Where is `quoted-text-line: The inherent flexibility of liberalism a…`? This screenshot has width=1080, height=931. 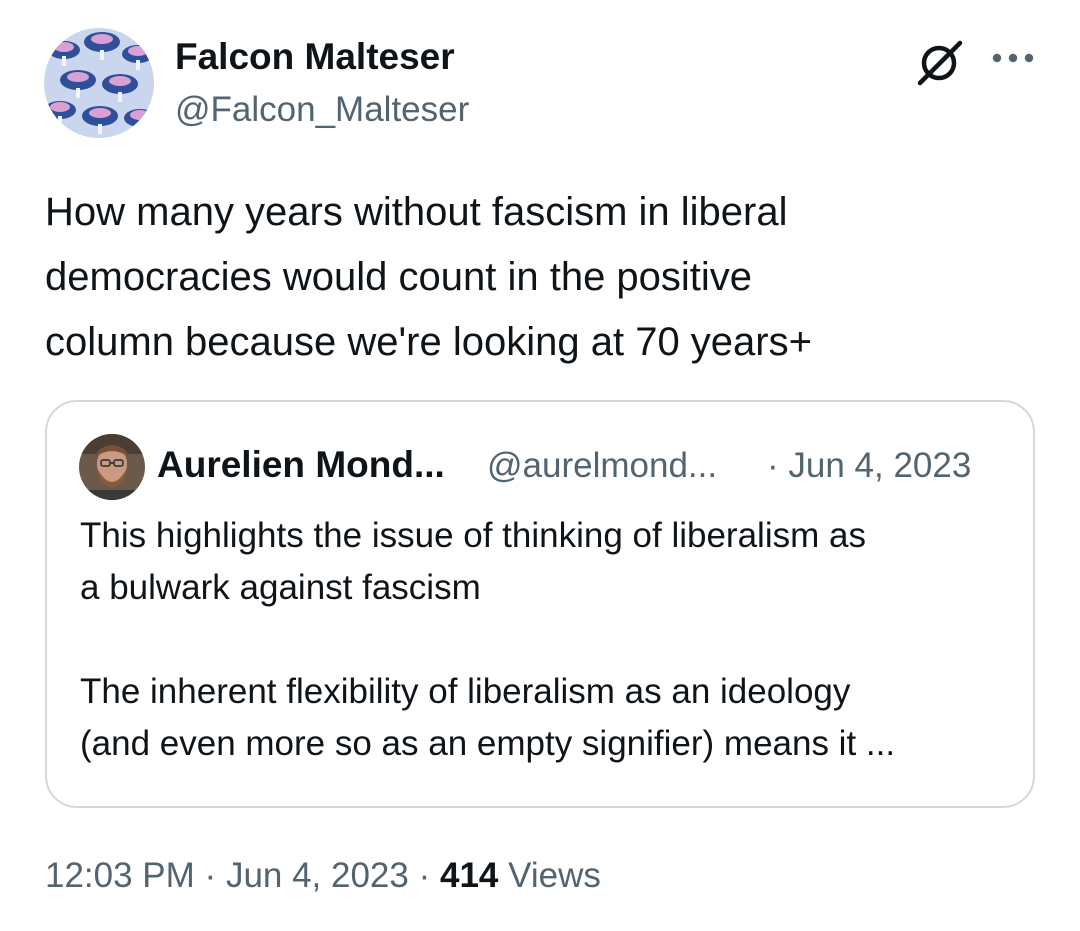
quoted-text-line: The inherent flexibility of liberalism a… is located at coordinates (465, 691).